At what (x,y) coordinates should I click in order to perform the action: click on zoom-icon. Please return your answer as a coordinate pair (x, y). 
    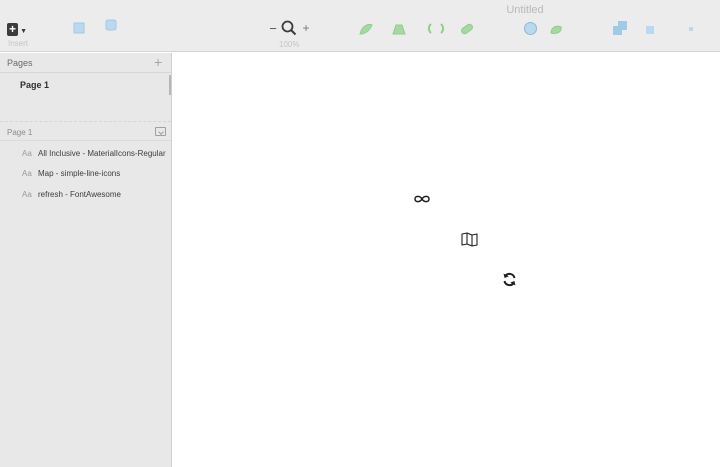
    Looking at the image, I should click on (289, 28).